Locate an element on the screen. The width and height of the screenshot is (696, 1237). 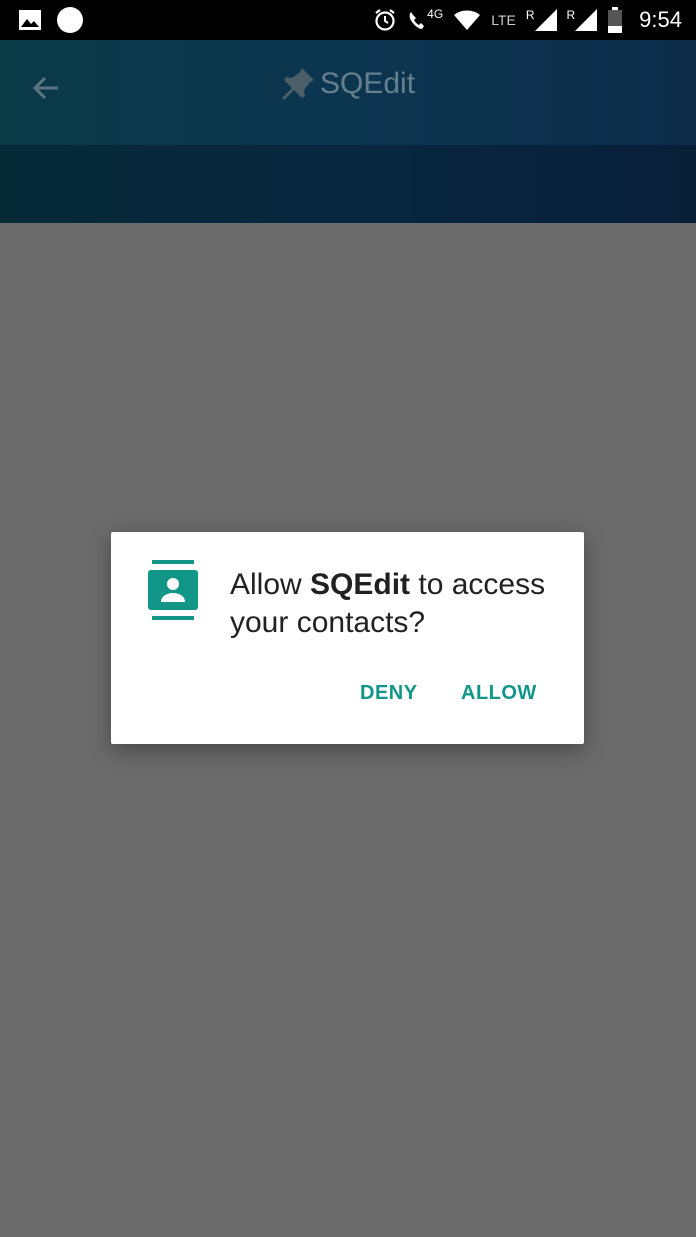
allow-button: ALLOW is located at coordinates (499, 693).